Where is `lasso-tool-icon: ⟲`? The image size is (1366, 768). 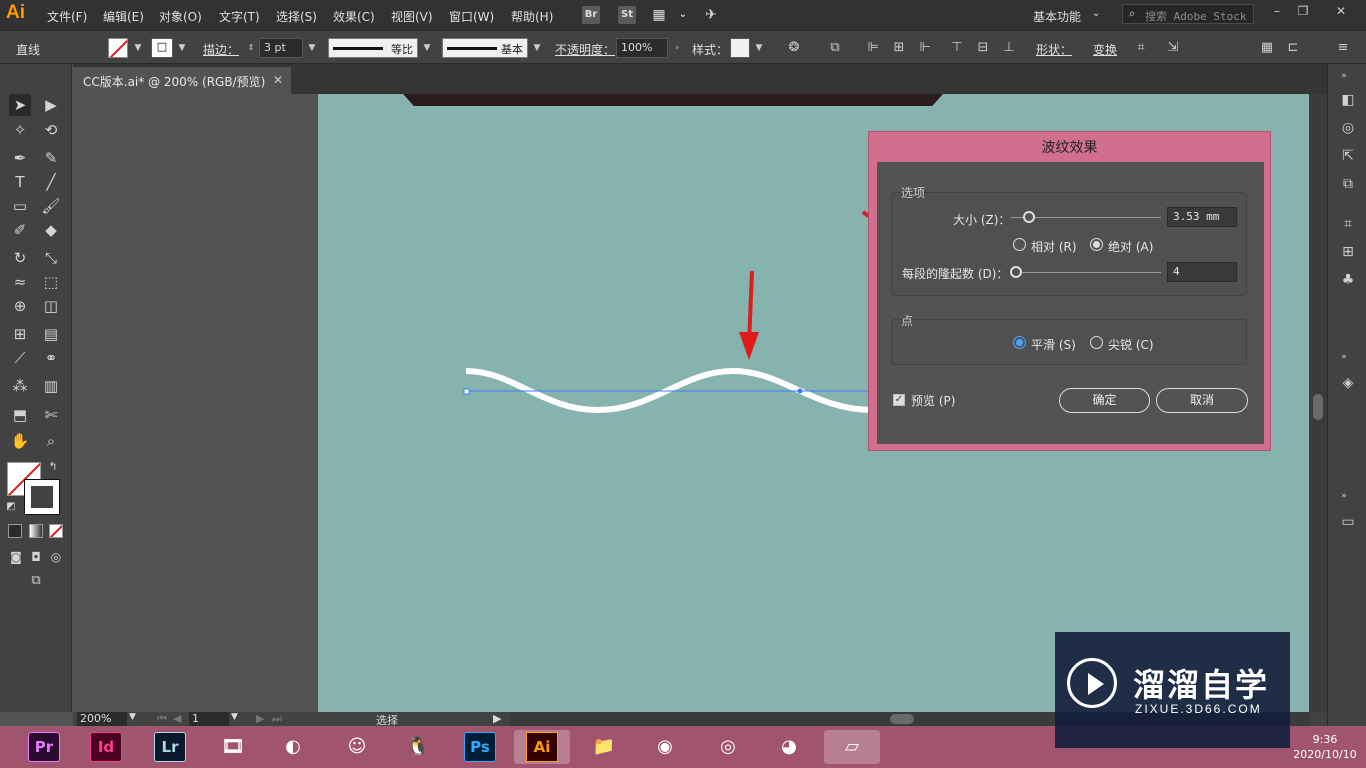
lasso-tool-icon: ⟲ is located at coordinates (51, 130).